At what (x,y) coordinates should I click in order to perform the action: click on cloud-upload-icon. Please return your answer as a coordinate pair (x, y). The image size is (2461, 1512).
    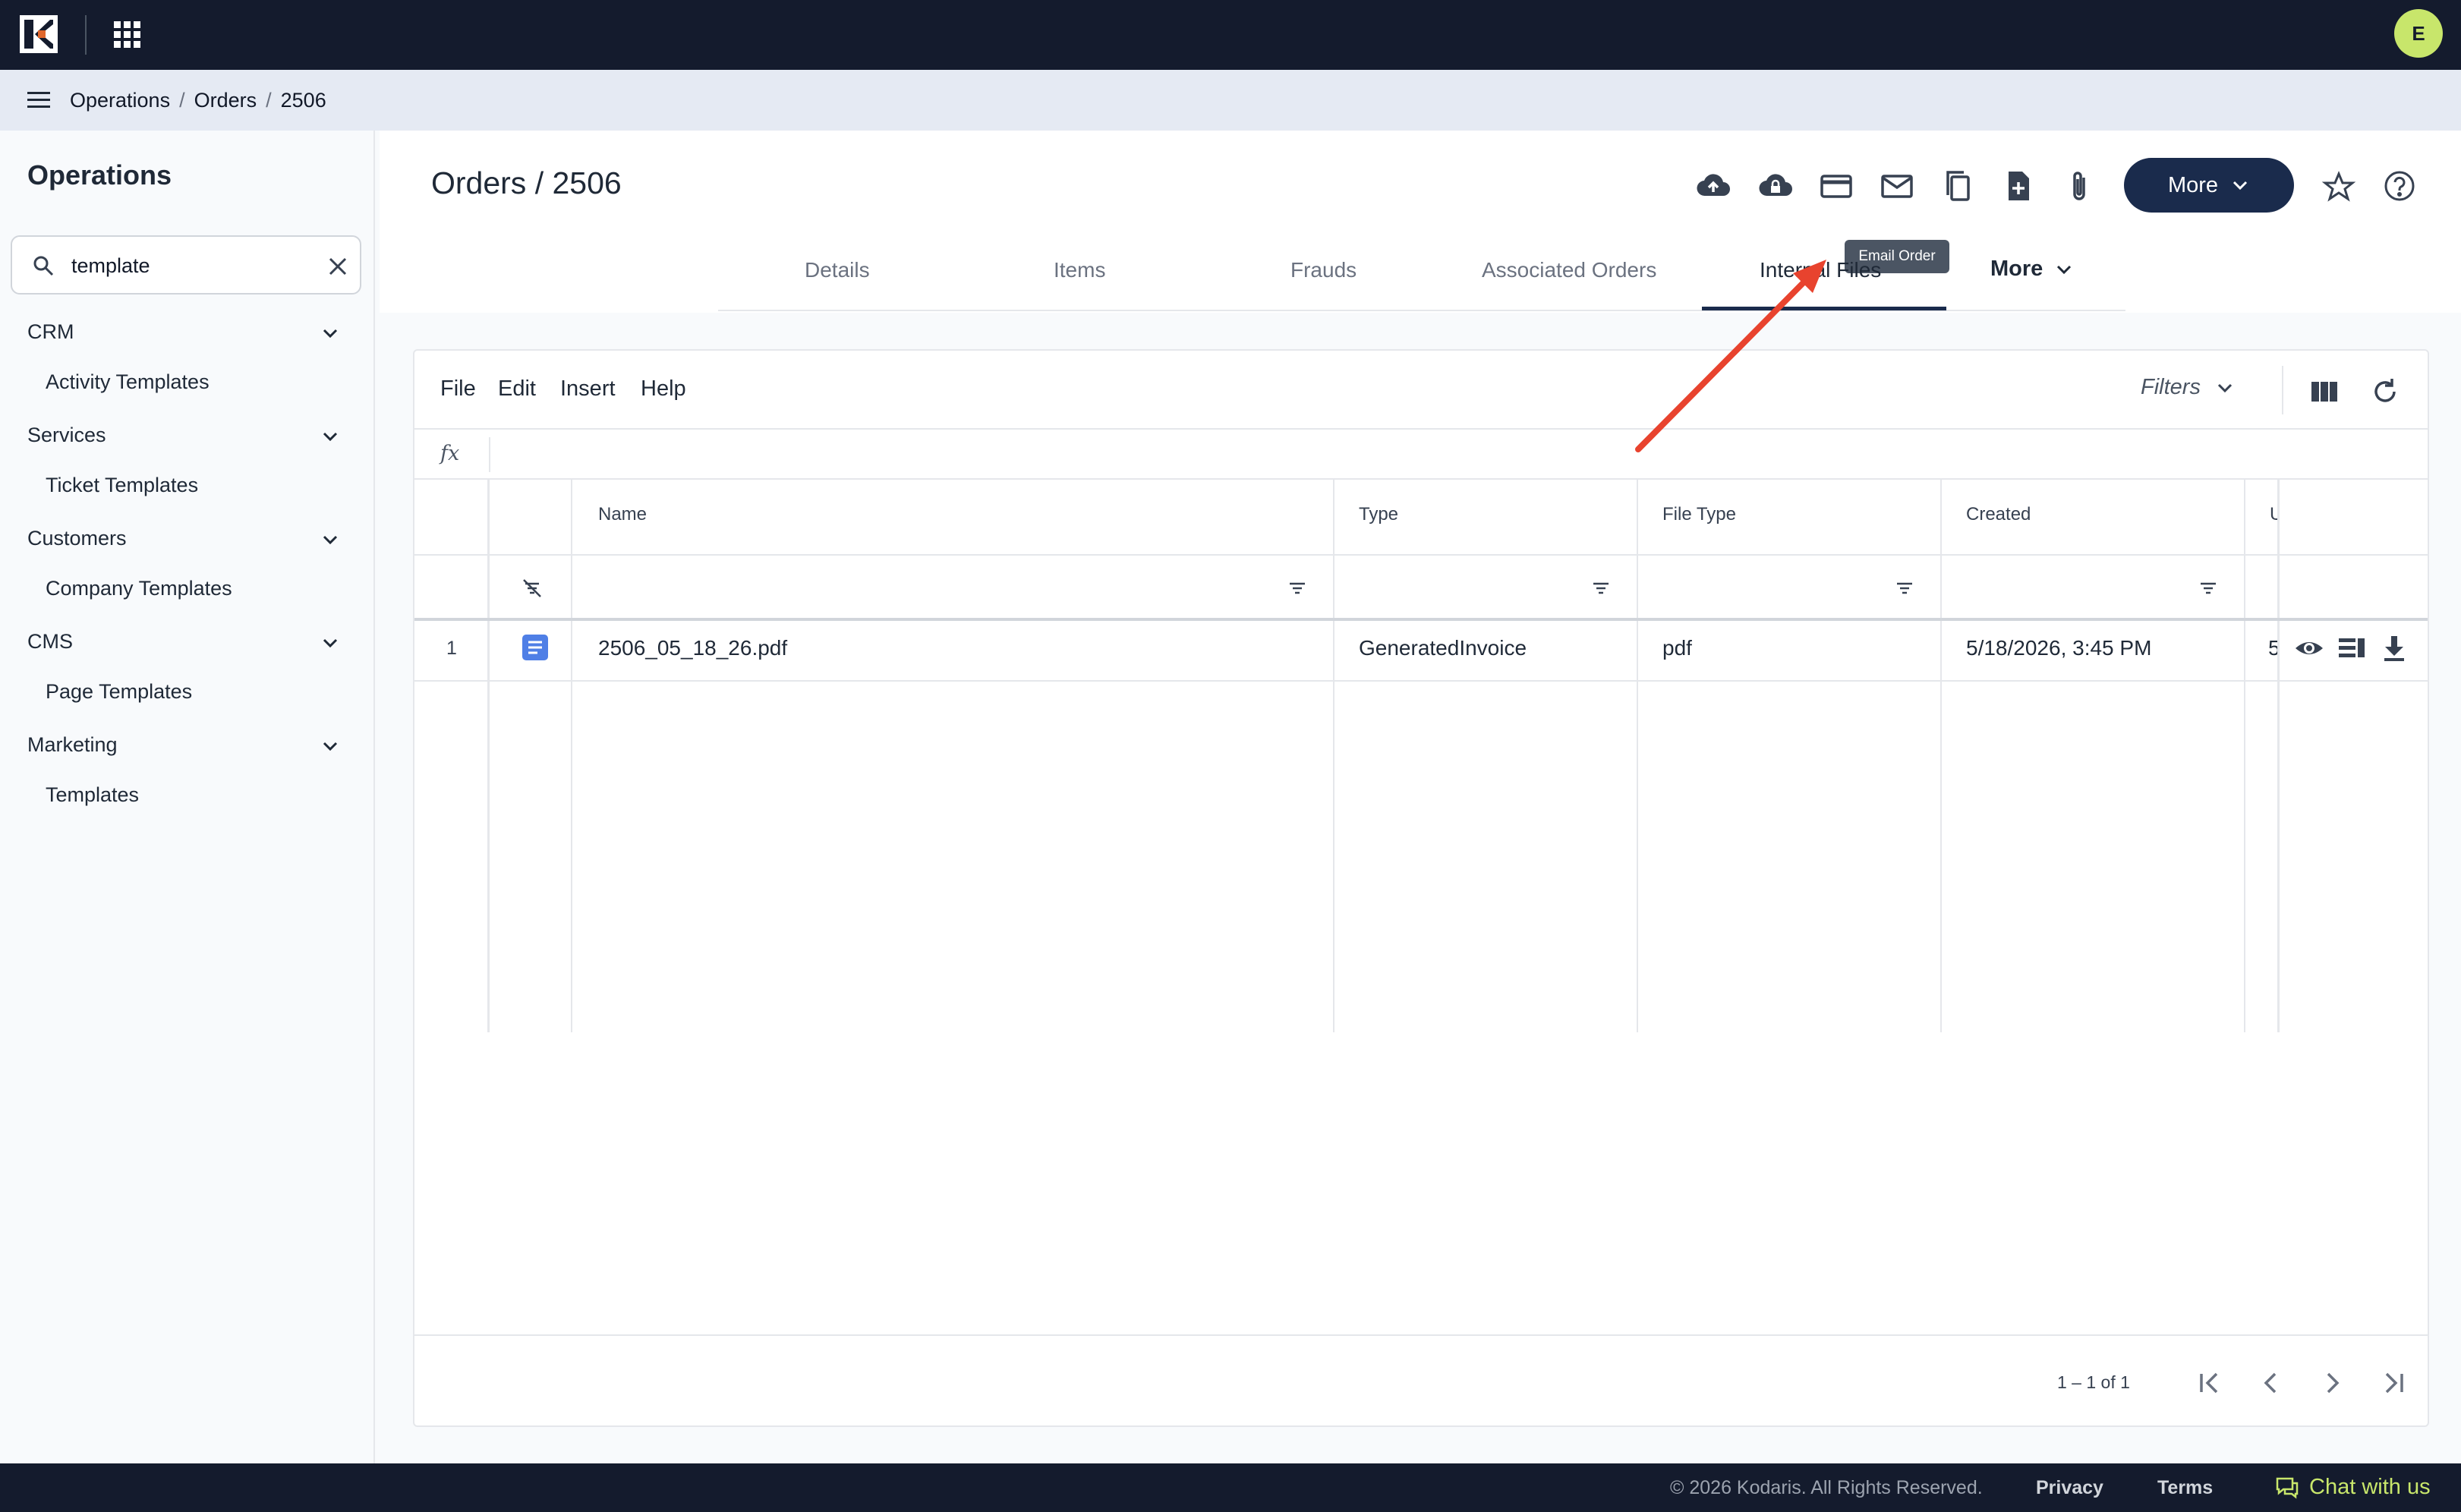
    Looking at the image, I should click on (1713, 186).